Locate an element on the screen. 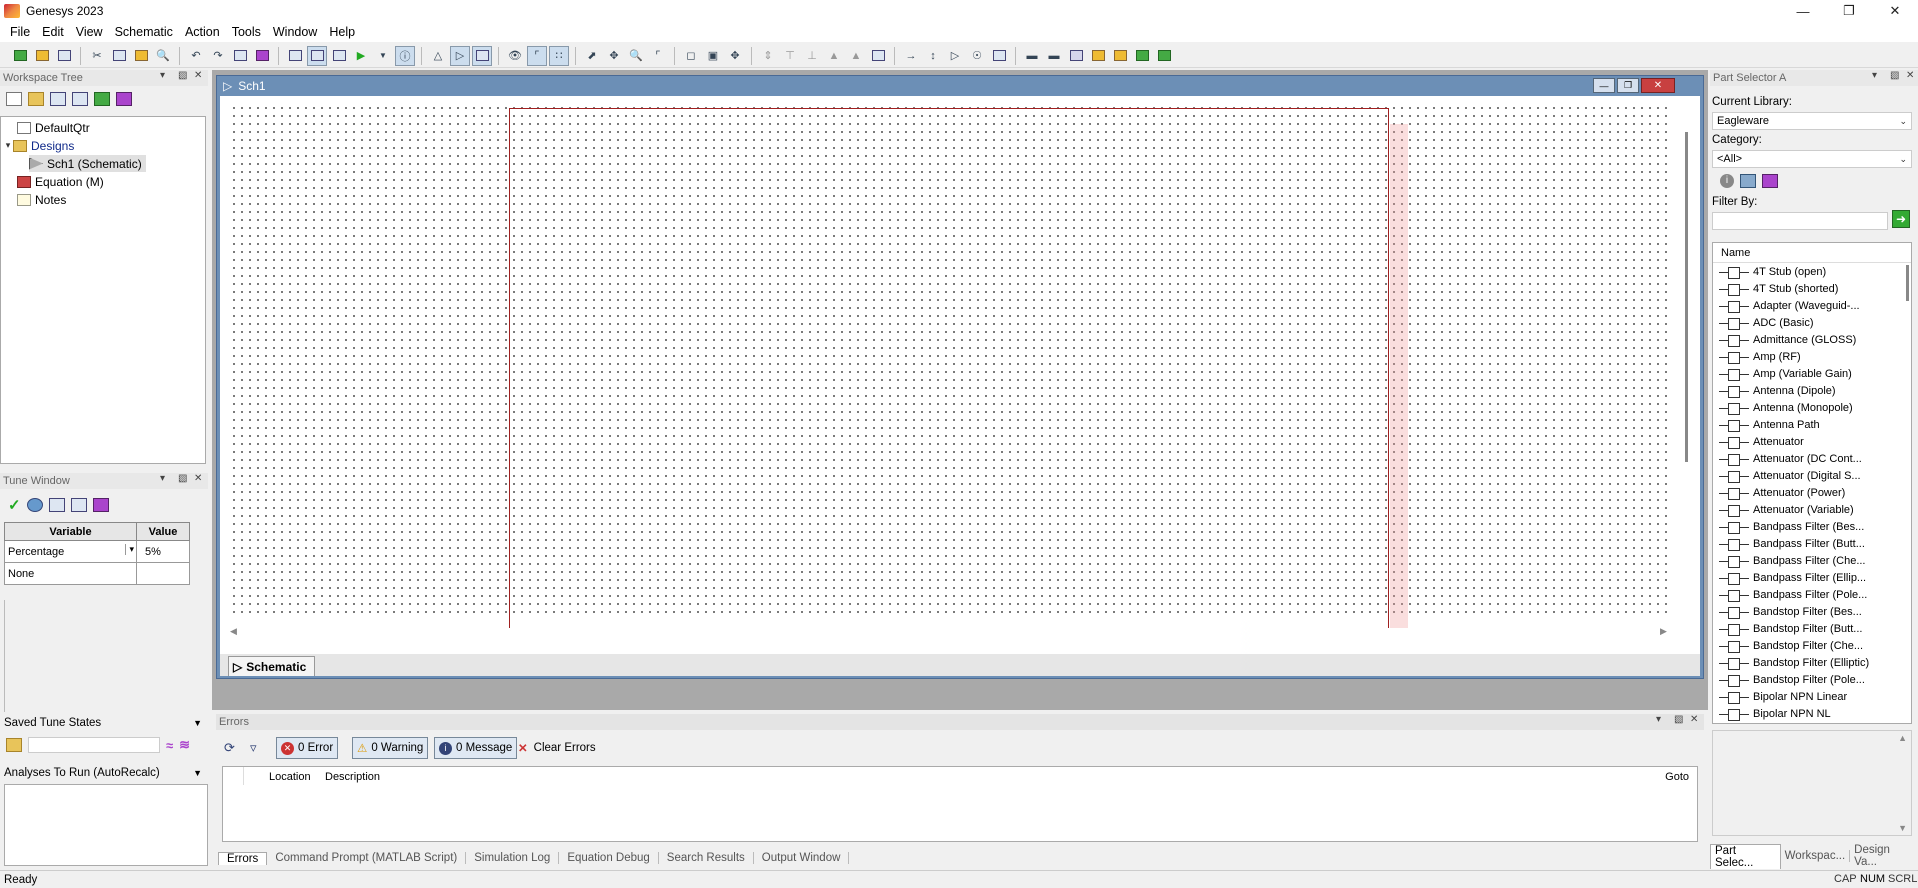  undo-icon: ↶ is located at coordinates (196, 56).